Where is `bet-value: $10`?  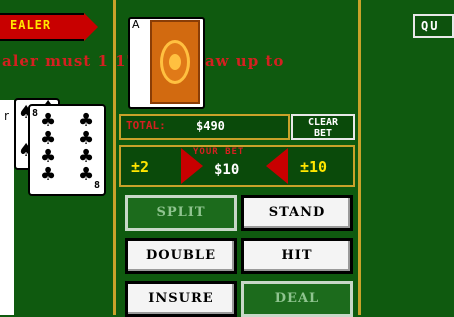
bet-value: $10 is located at coordinates (227, 170).